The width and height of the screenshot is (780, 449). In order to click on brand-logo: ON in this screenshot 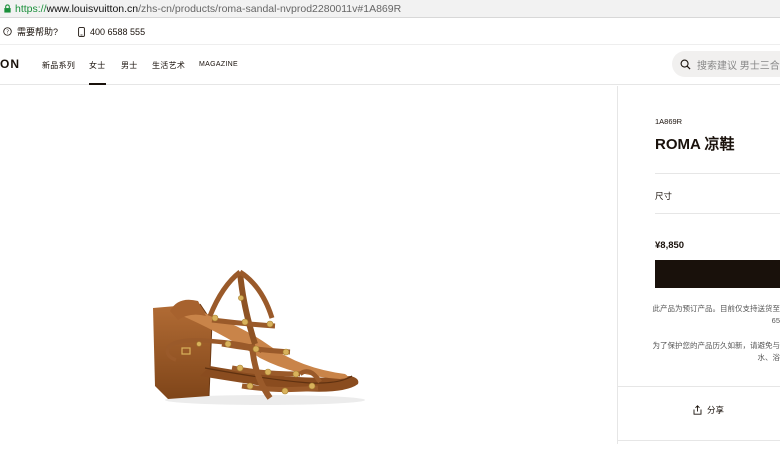, I will do `click(10, 64)`.